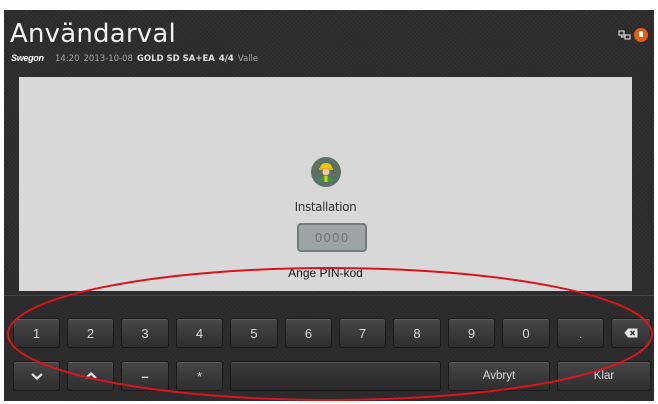  What do you see at coordinates (362, 333) in the screenshot?
I see `key-7: 7` at bounding box center [362, 333].